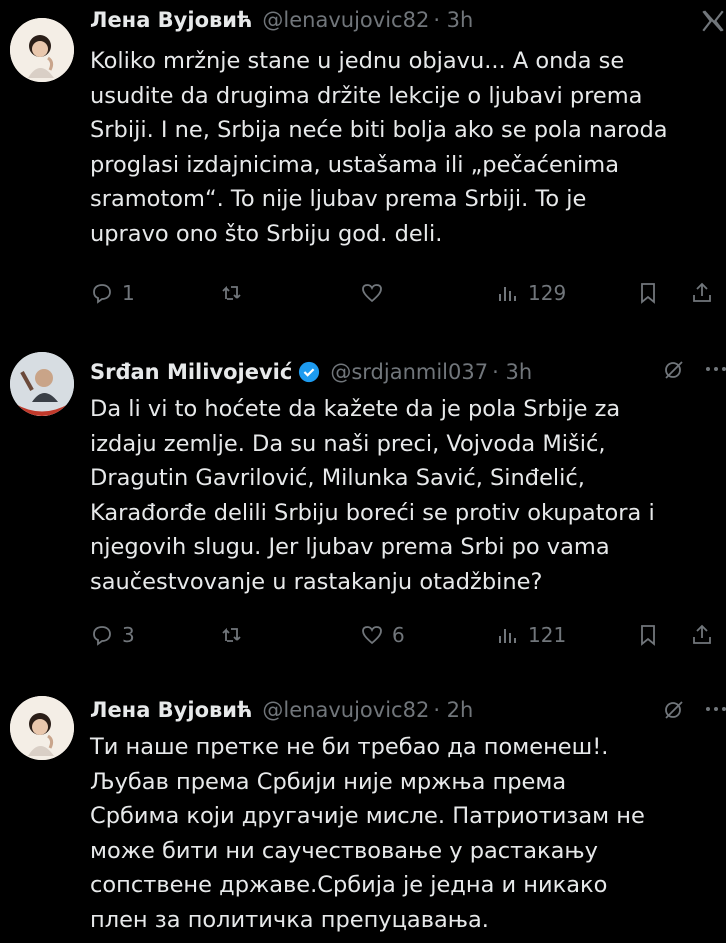 The image size is (726, 943). Describe the element at coordinates (309, 372) in the screenshot. I see `verified-badge-icon` at that location.